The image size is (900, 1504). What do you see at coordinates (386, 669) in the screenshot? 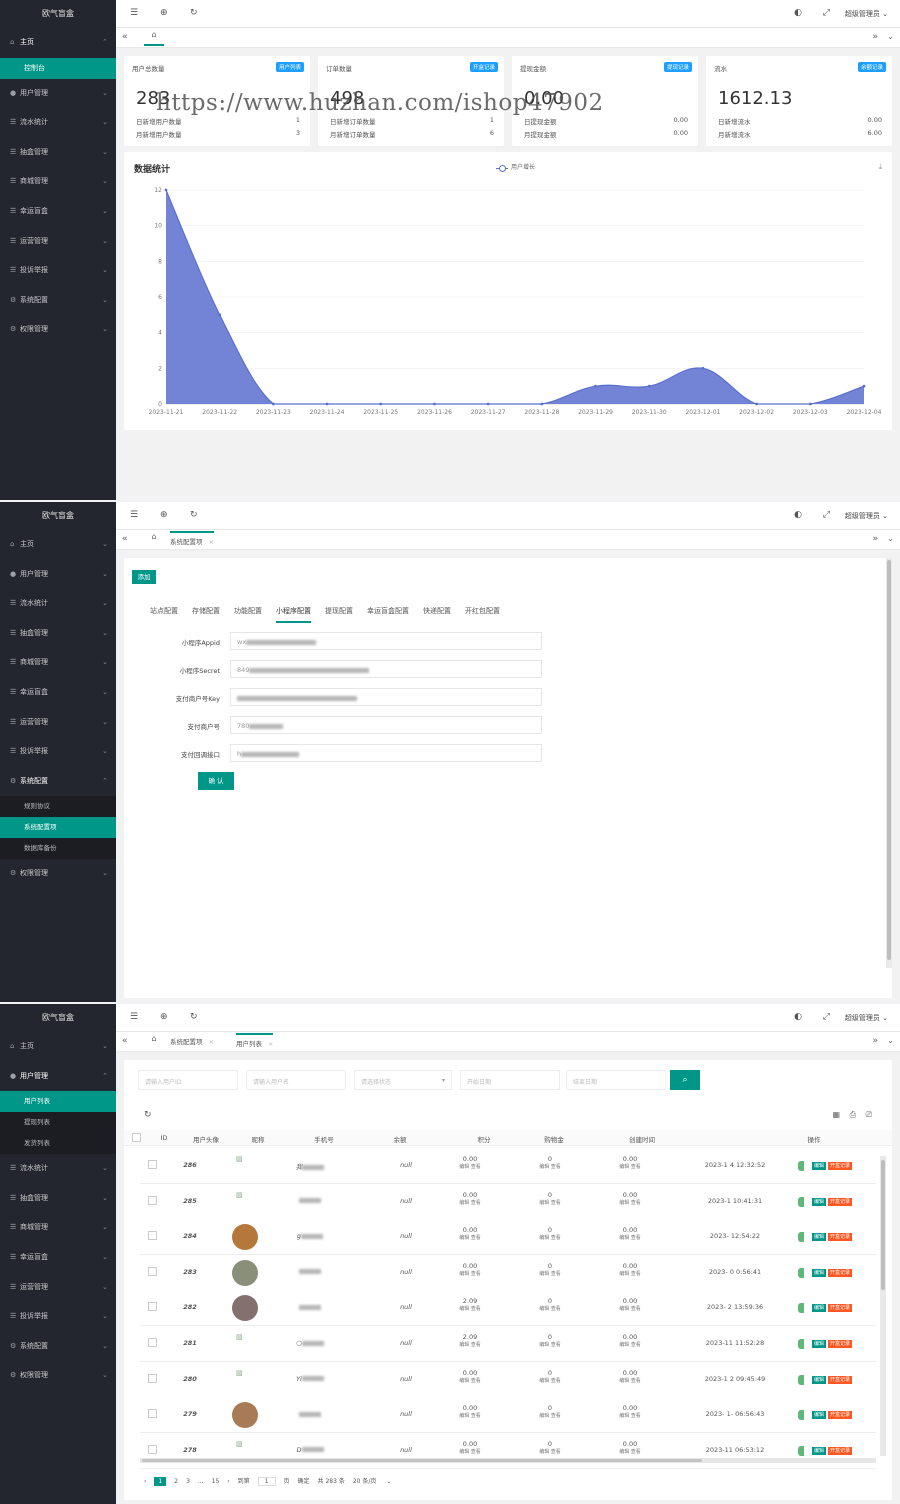
I see `config-input: 849` at bounding box center [386, 669].